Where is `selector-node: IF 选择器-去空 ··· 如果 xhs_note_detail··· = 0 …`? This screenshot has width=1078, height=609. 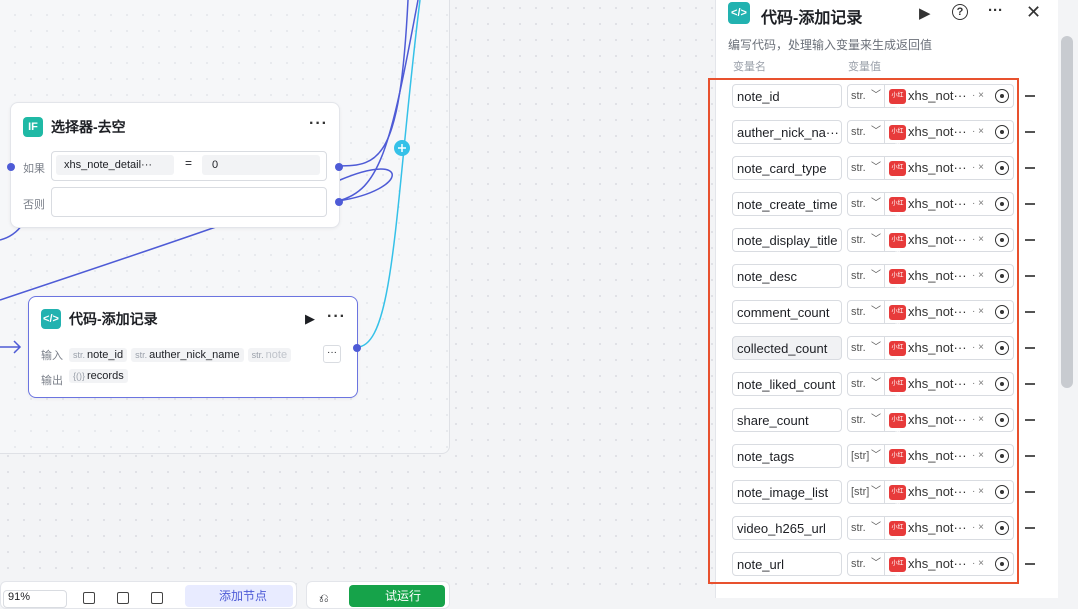
selector-node: IF 选择器-去空 ··· 如果 xhs_note_detail··· = 0 … is located at coordinates (175, 165).